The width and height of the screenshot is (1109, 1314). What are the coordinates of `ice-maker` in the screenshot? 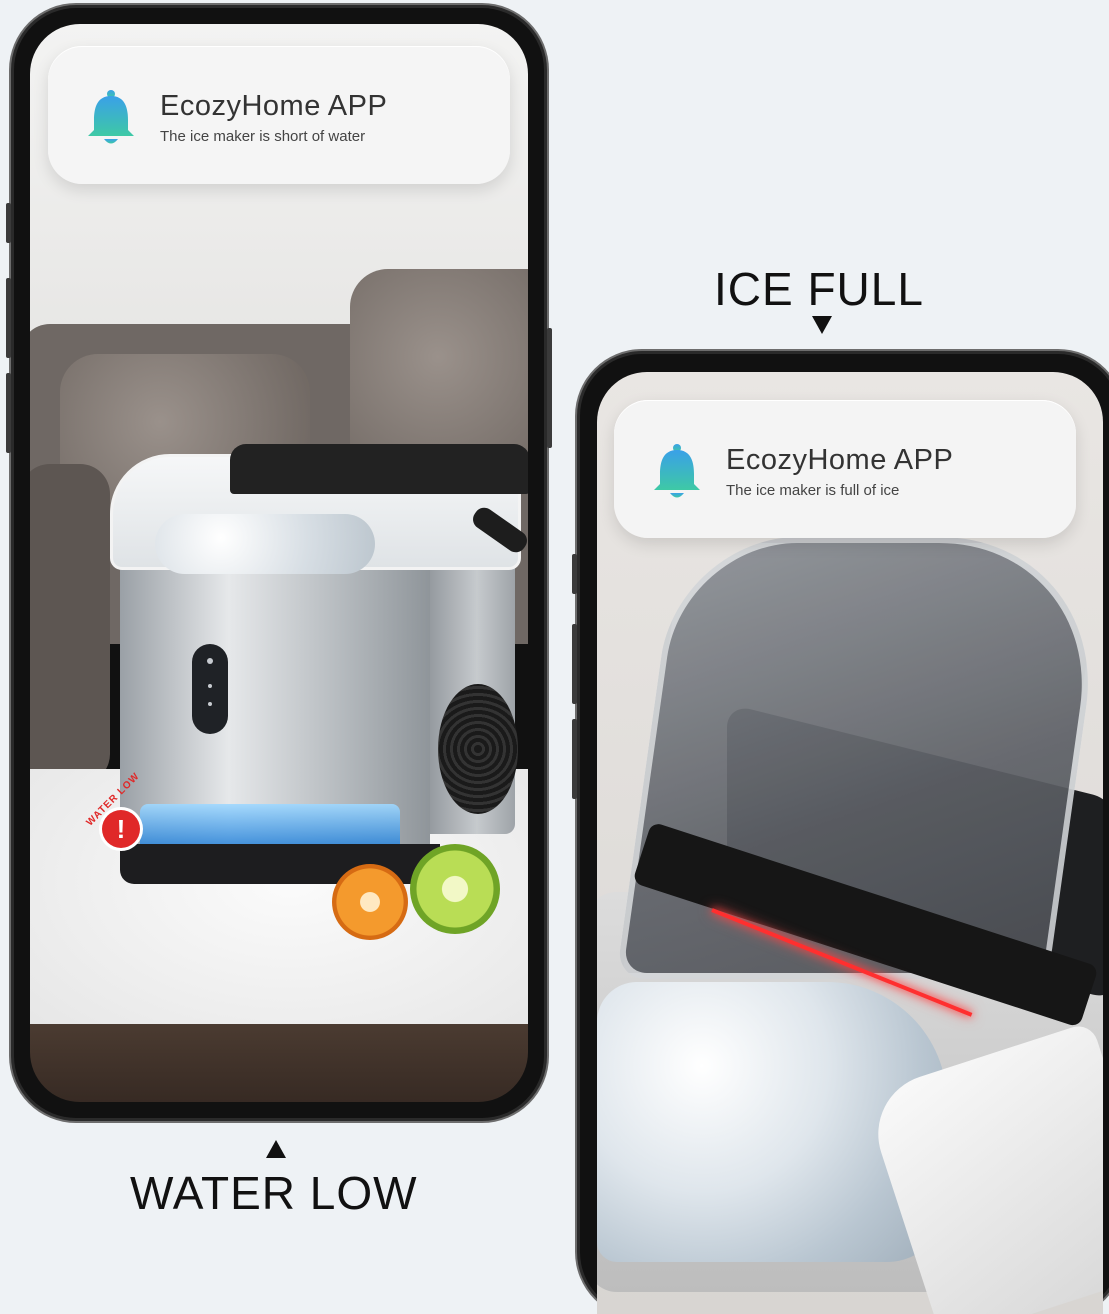 It's located at (319, 674).